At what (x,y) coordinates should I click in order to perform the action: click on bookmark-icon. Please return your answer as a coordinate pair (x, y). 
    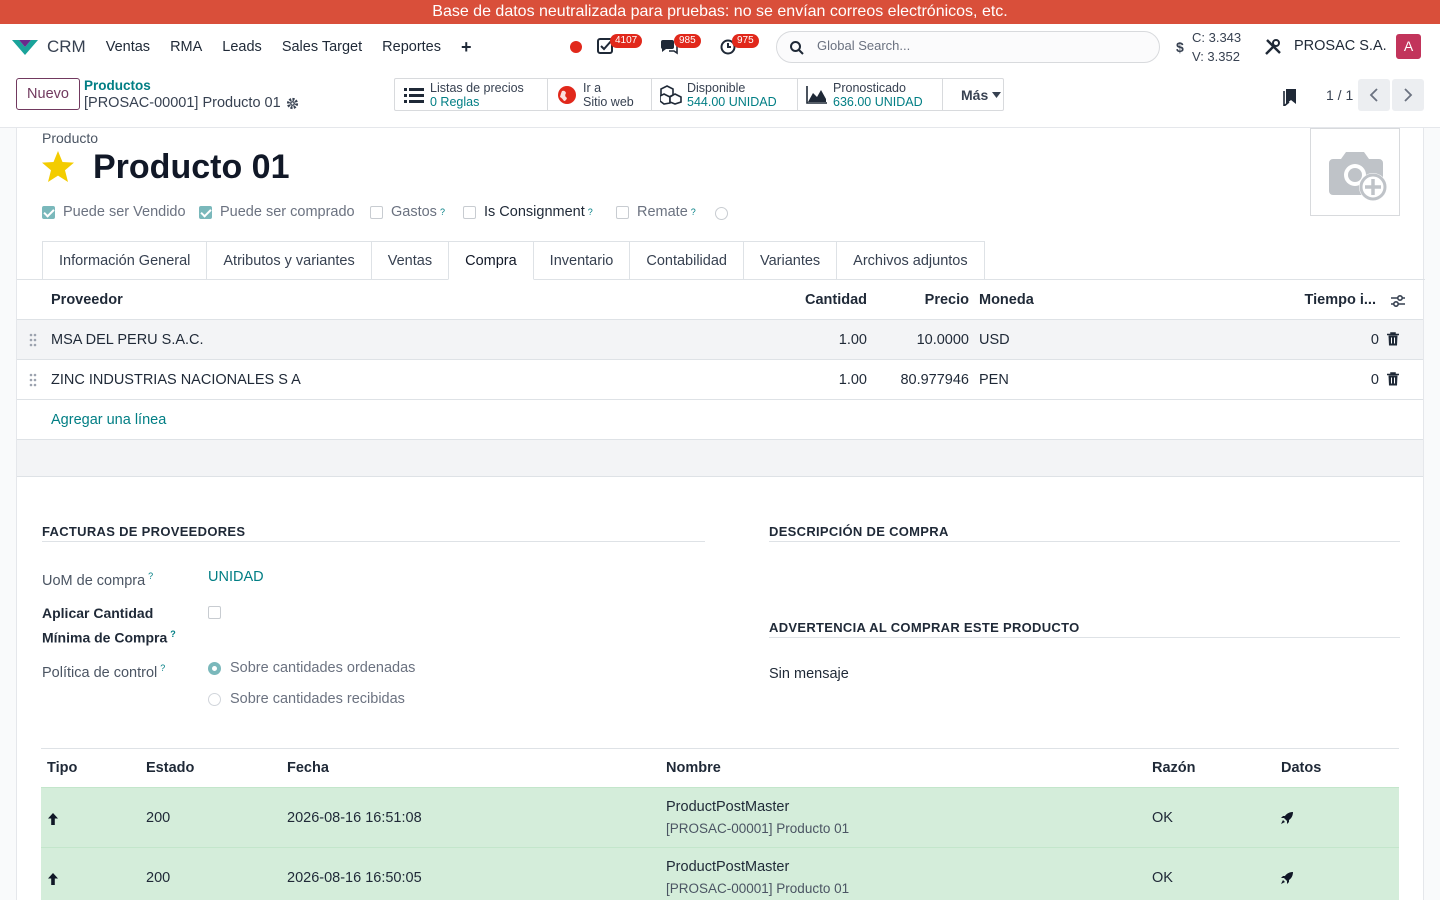
    Looking at the image, I should click on (1290, 97).